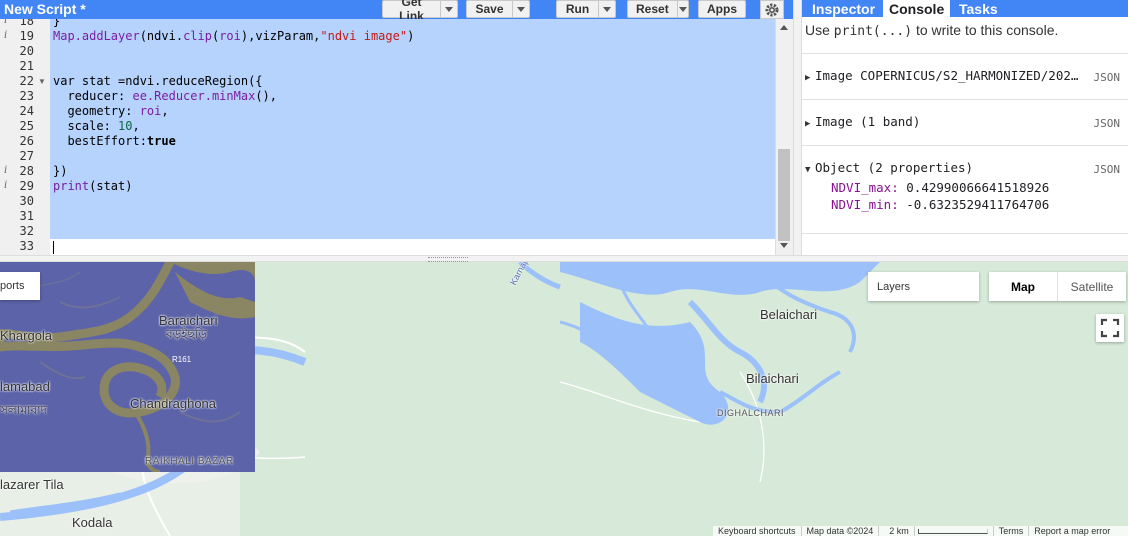  What do you see at coordinates (520, 9) in the screenshot?
I see `save-dropdown-icon` at bounding box center [520, 9].